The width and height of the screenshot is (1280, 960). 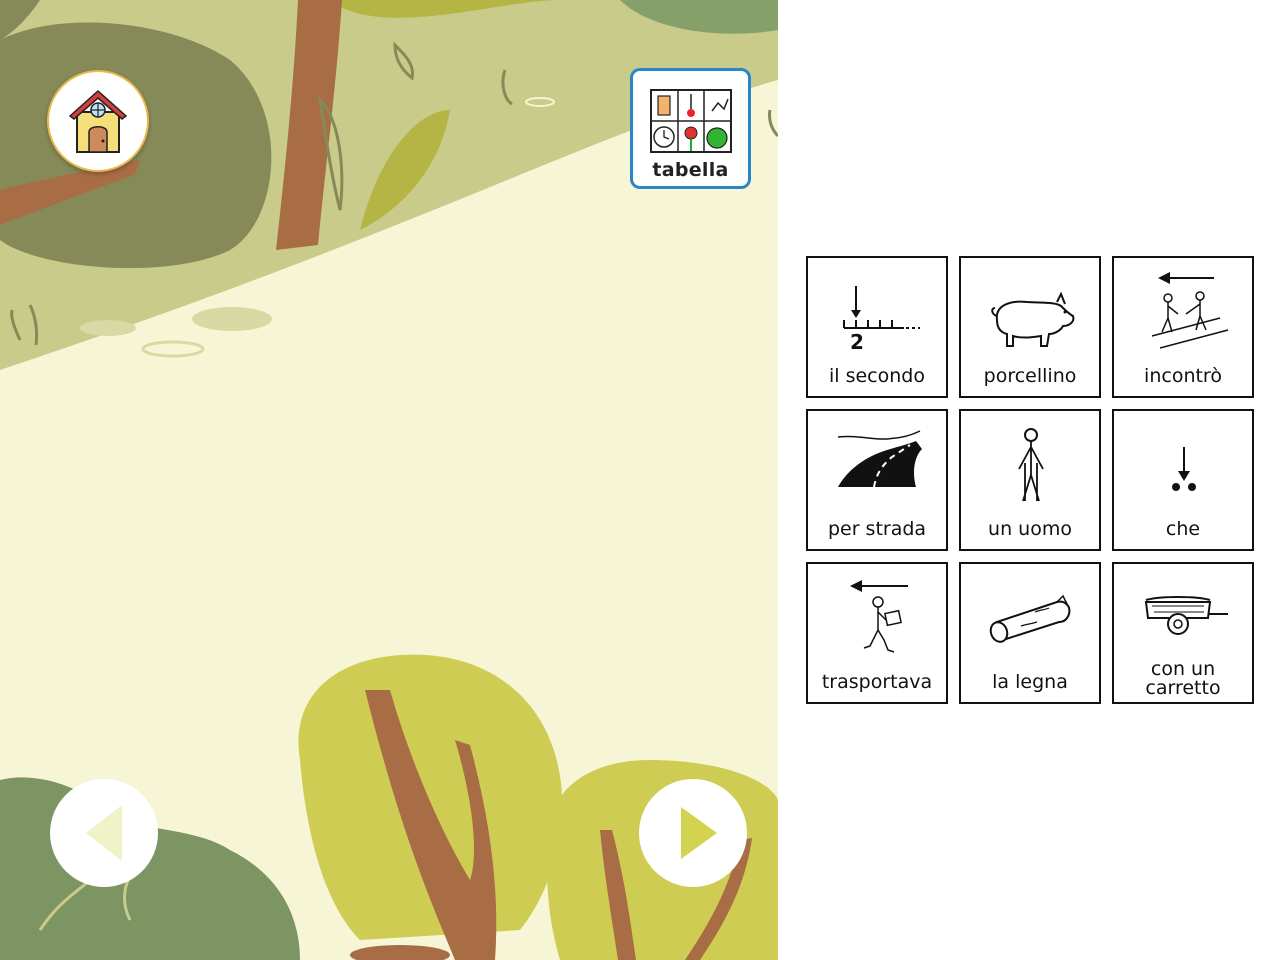 What do you see at coordinates (877, 529) in the screenshot?
I see `symbol-card-label: per strada` at bounding box center [877, 529].